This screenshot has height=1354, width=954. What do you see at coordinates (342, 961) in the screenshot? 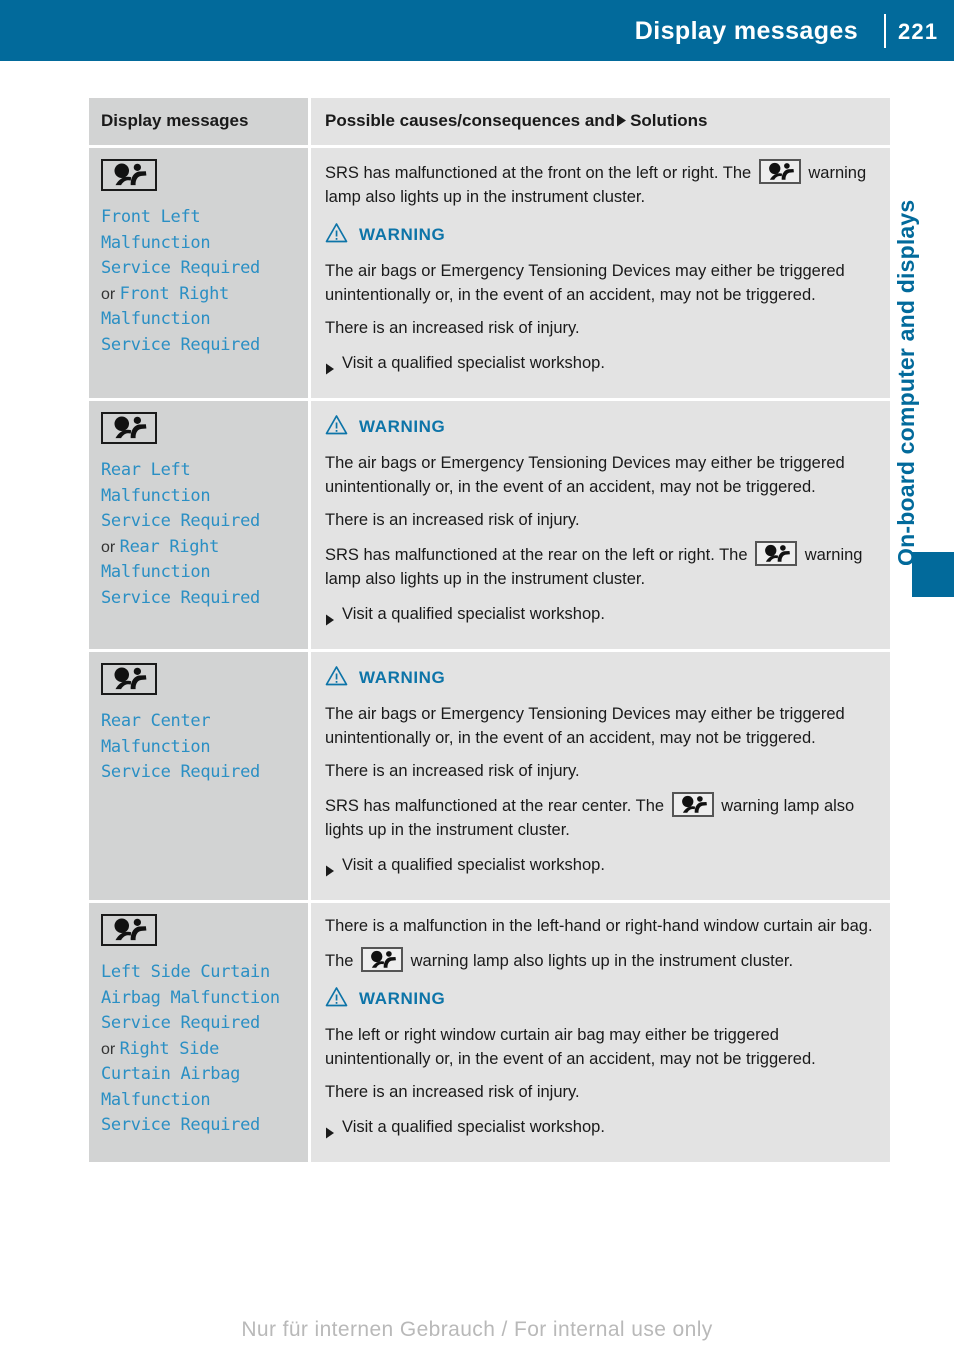
I see `paragraph-text-before: The` at bounding box center [342, 961].